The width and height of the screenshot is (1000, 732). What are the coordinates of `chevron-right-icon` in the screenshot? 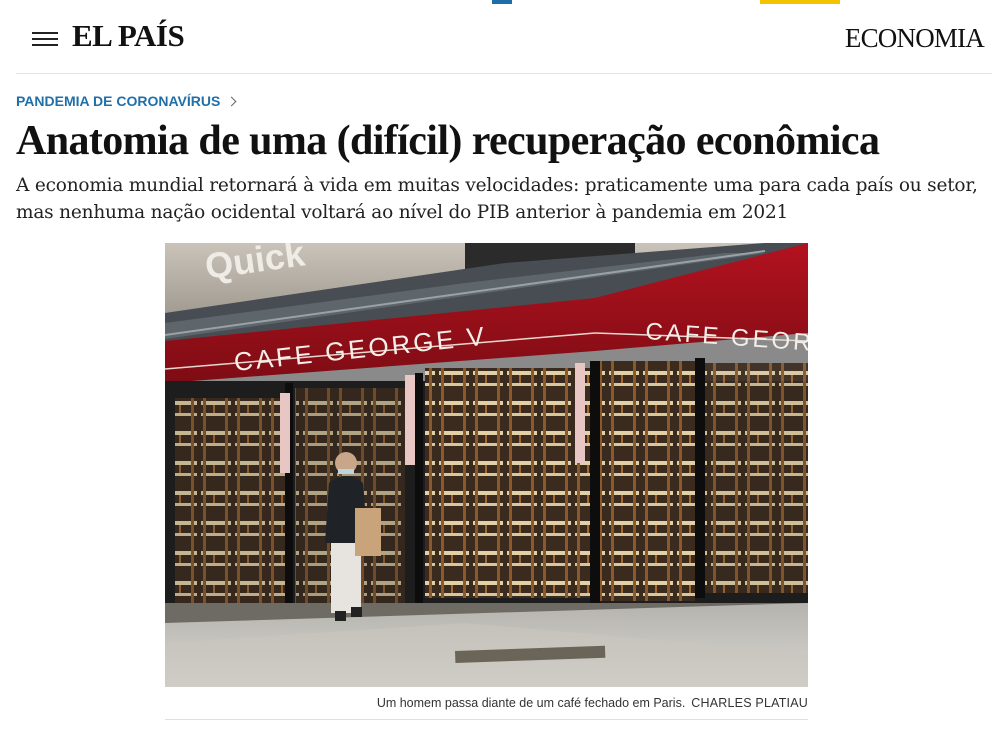 It's located at (231, 101).